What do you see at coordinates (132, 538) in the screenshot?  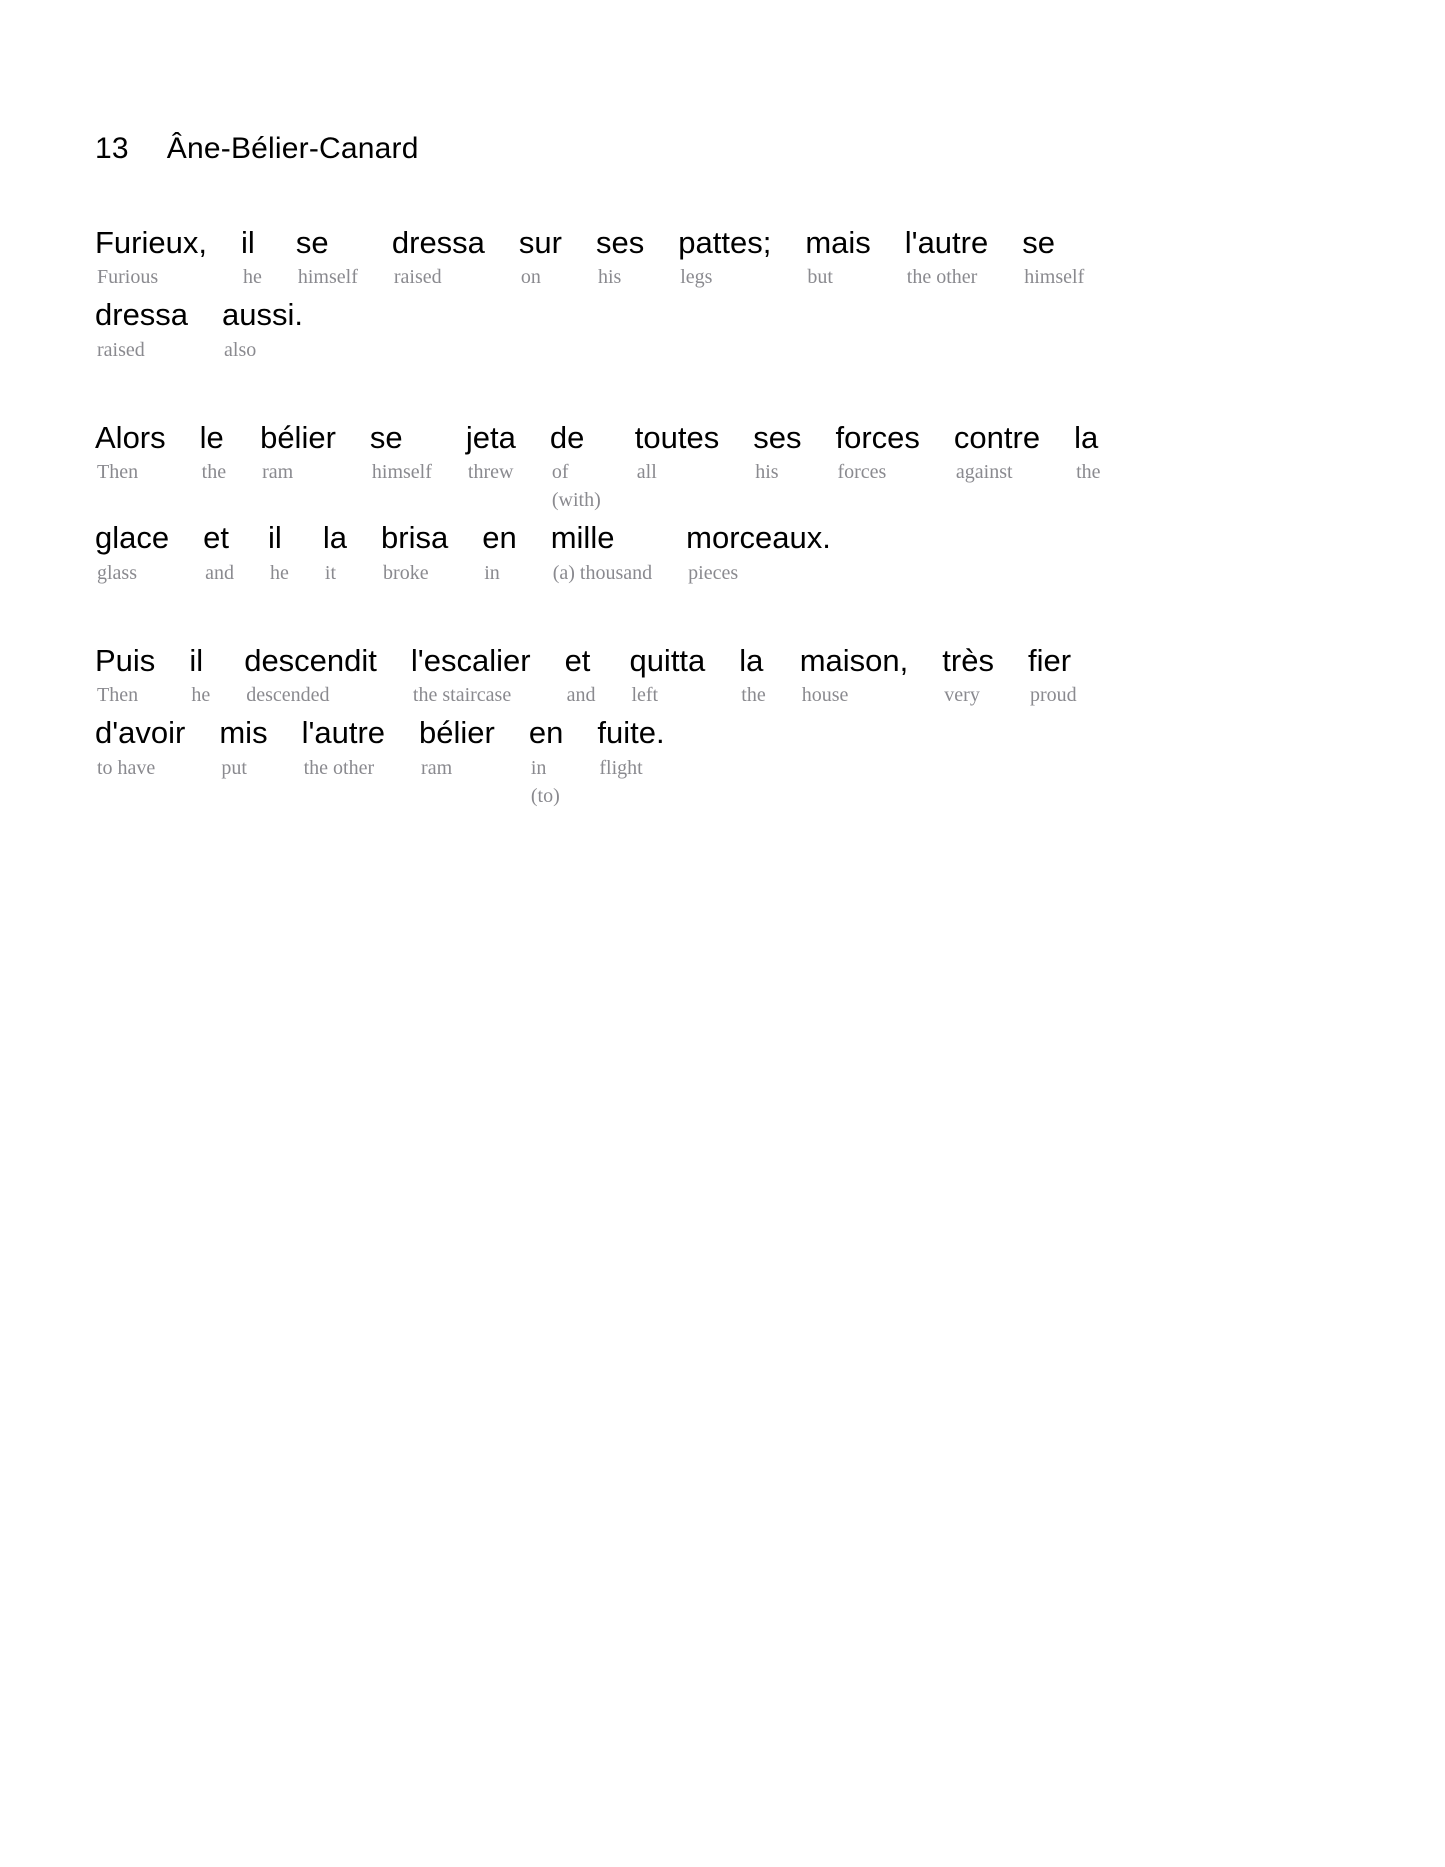 I see `source-word: glace` at bounding box center [132, 538].